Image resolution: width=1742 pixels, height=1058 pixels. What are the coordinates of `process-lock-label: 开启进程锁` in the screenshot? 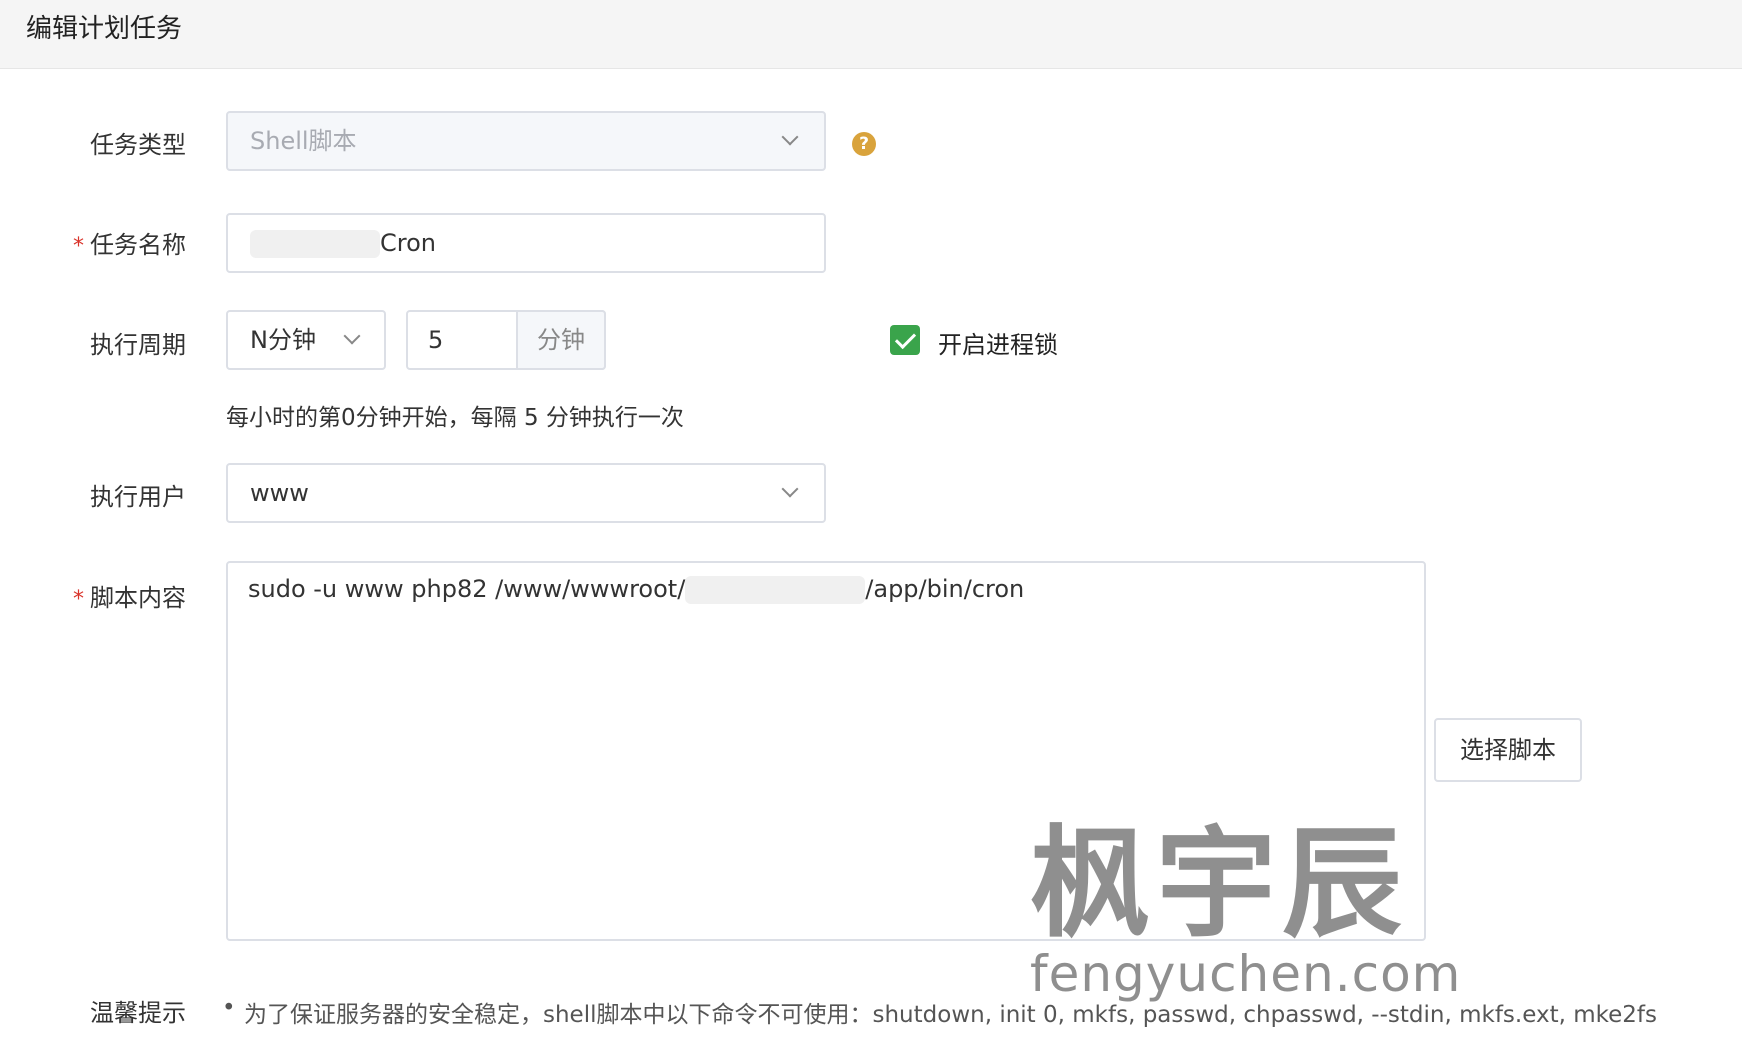 It's located at (998, 345).